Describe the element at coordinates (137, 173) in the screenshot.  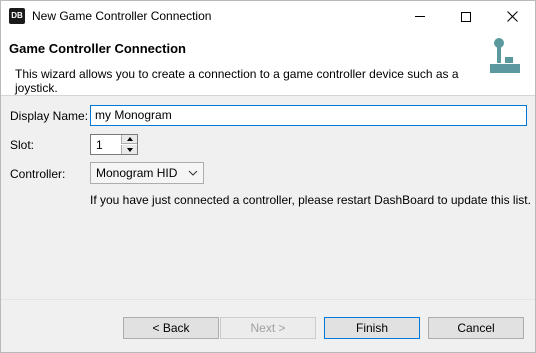
I see `controller-selected-value: Monogram HID` at that location.